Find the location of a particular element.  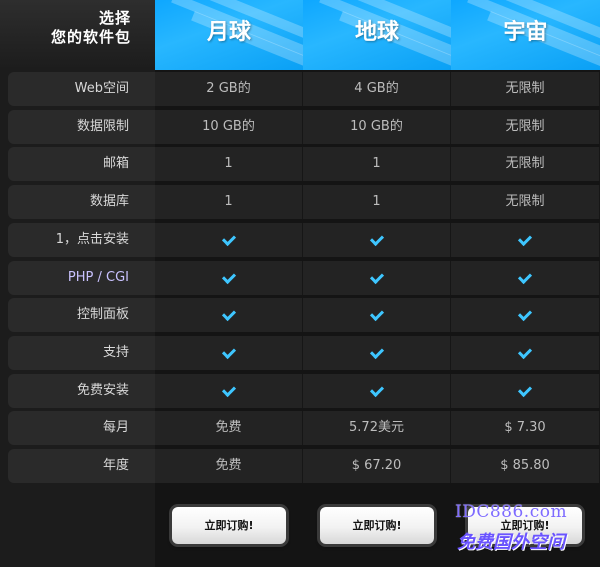

table-corner-header: 选择 您的软件包 is located at coordinates (77, 35).